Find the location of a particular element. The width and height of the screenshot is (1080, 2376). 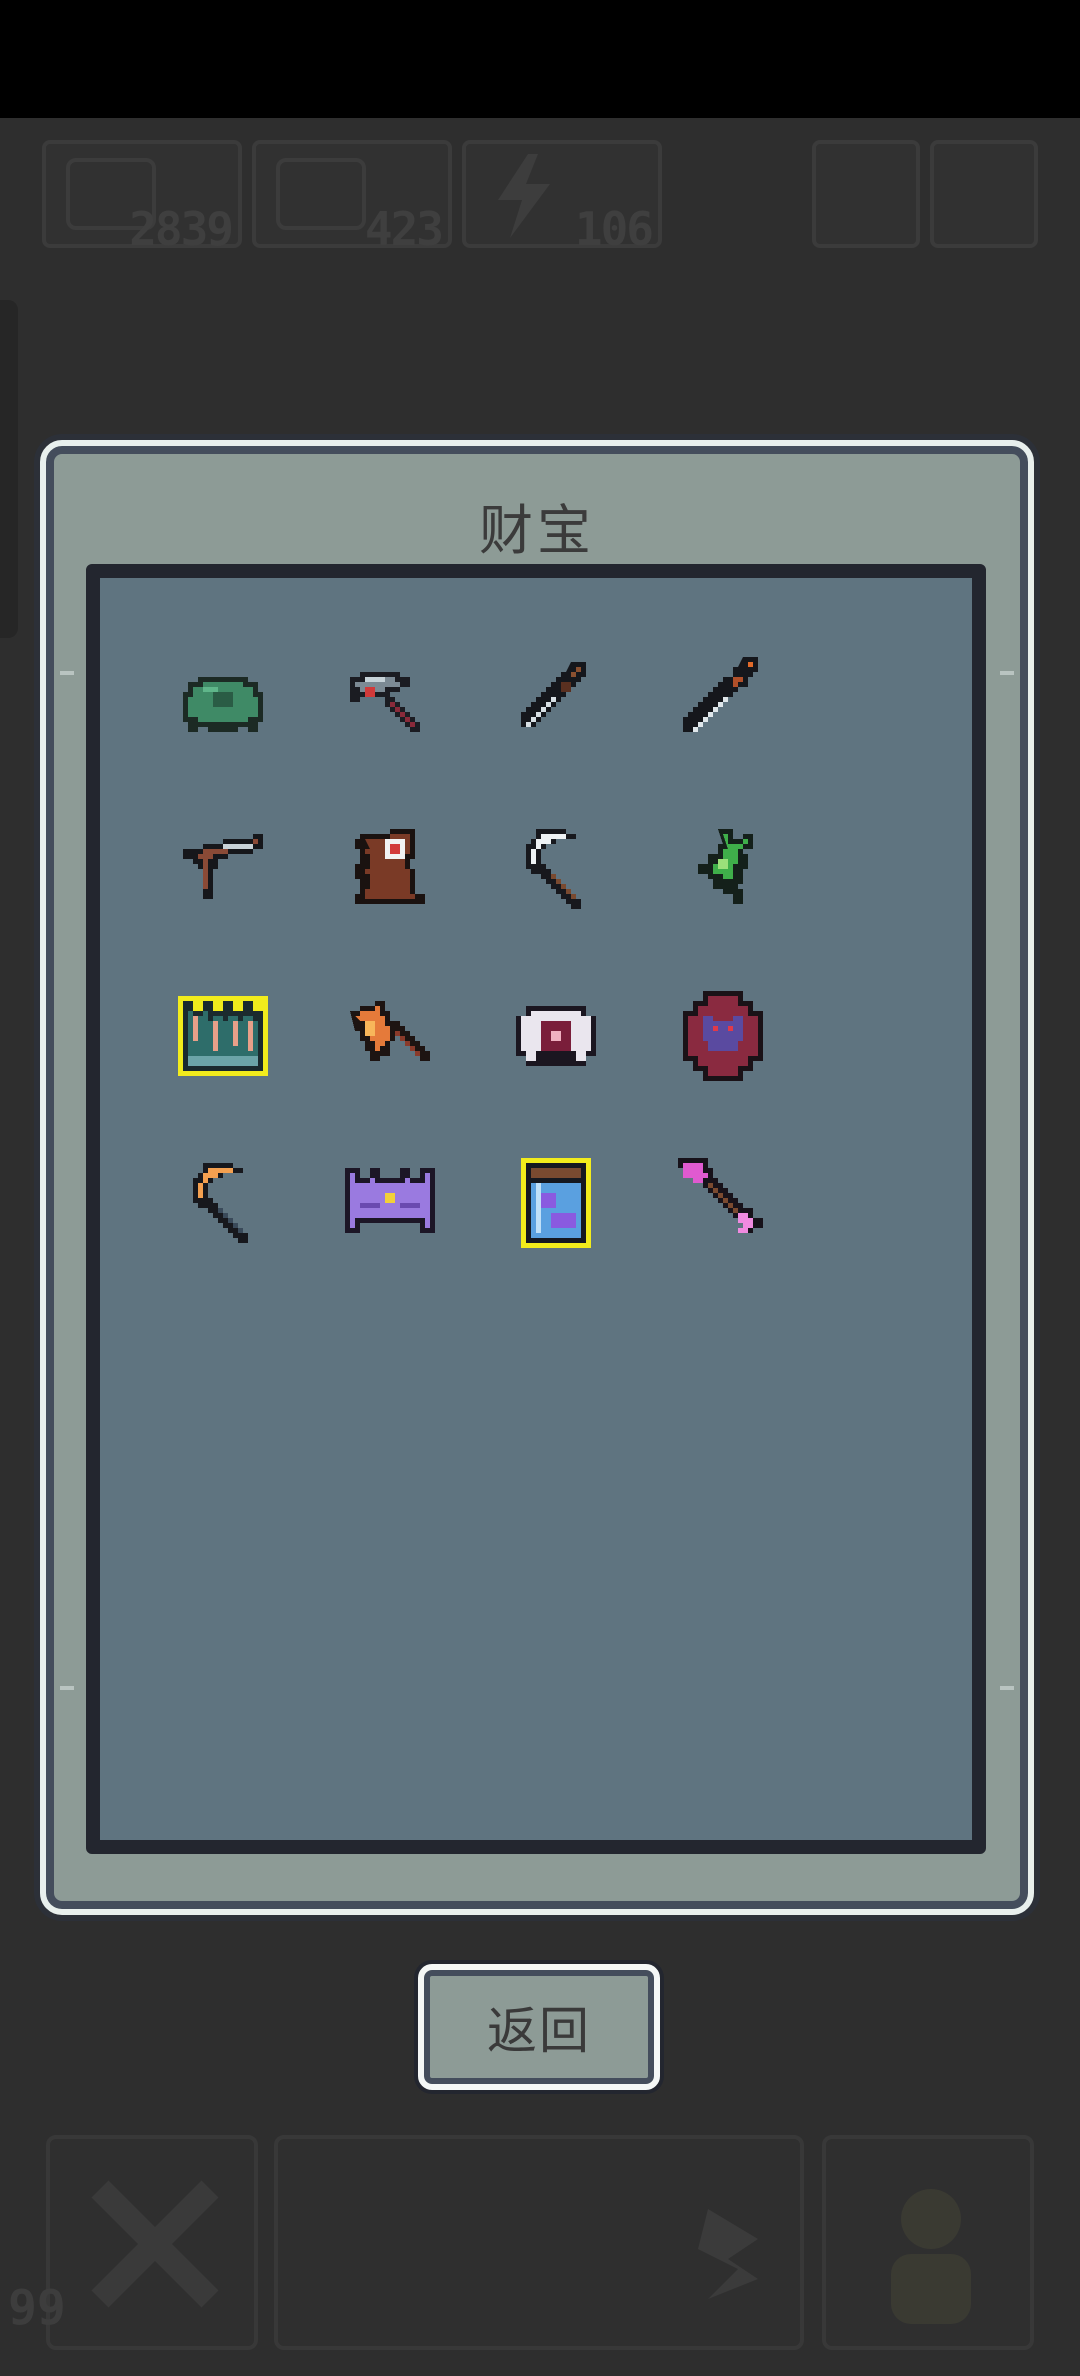

pickaxe-item-icon is located at coordinates (384, 701).